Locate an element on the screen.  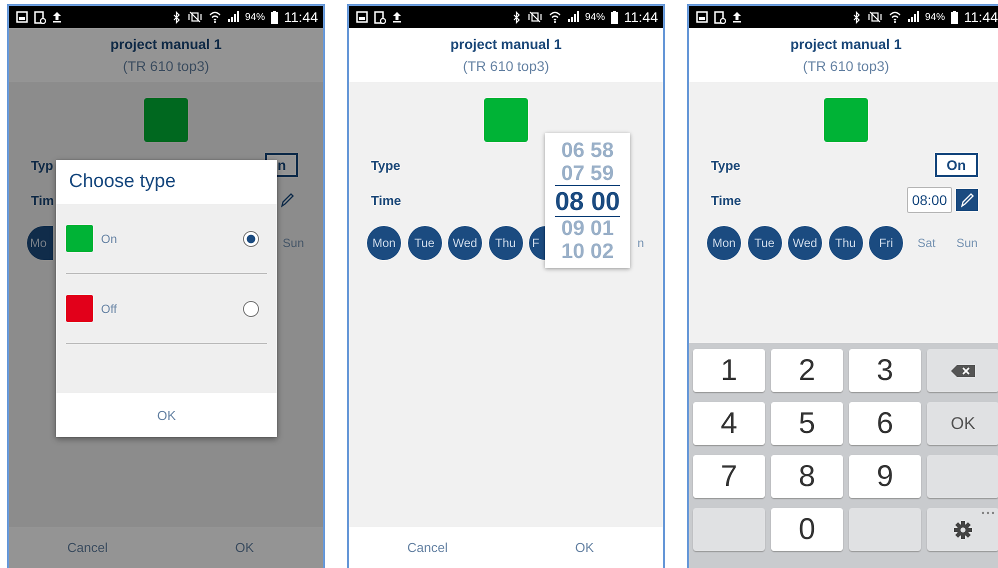
ok-key: OK is located at coordinates (962, 423).